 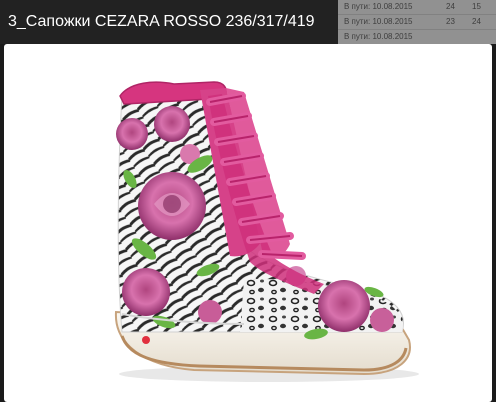 What do you see at coordinates (417, 37) in the screenshot?
I see `table-row: В пути: 10.08.2015` at bounding box center [417, 37].